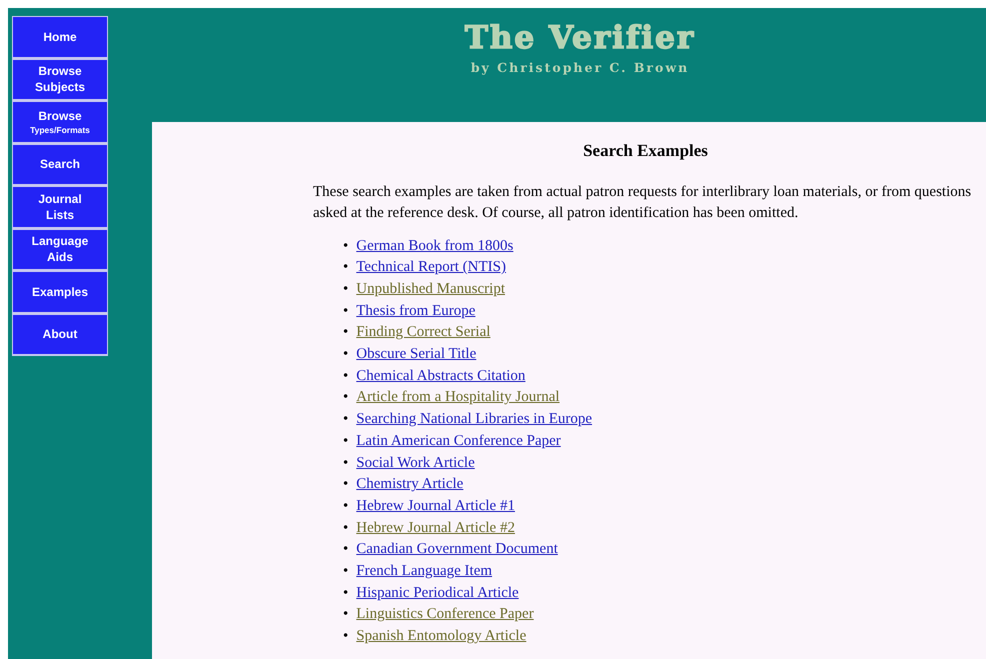 The height and width of the screenshot is (659, 986). I want to click on nav-button: Home, so click(60, 37).